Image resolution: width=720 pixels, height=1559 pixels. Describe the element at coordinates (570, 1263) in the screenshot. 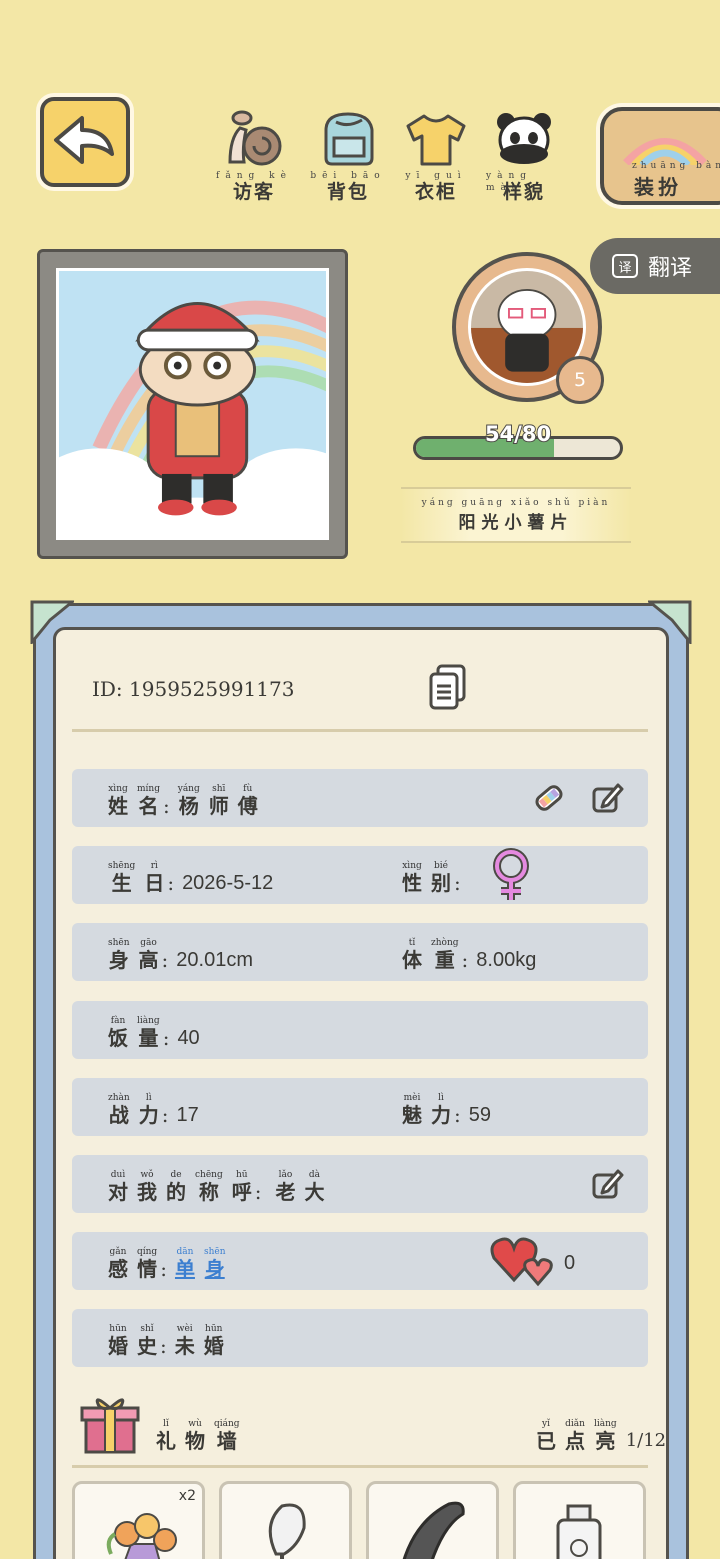

I see `hearts-count: 0` at that location.